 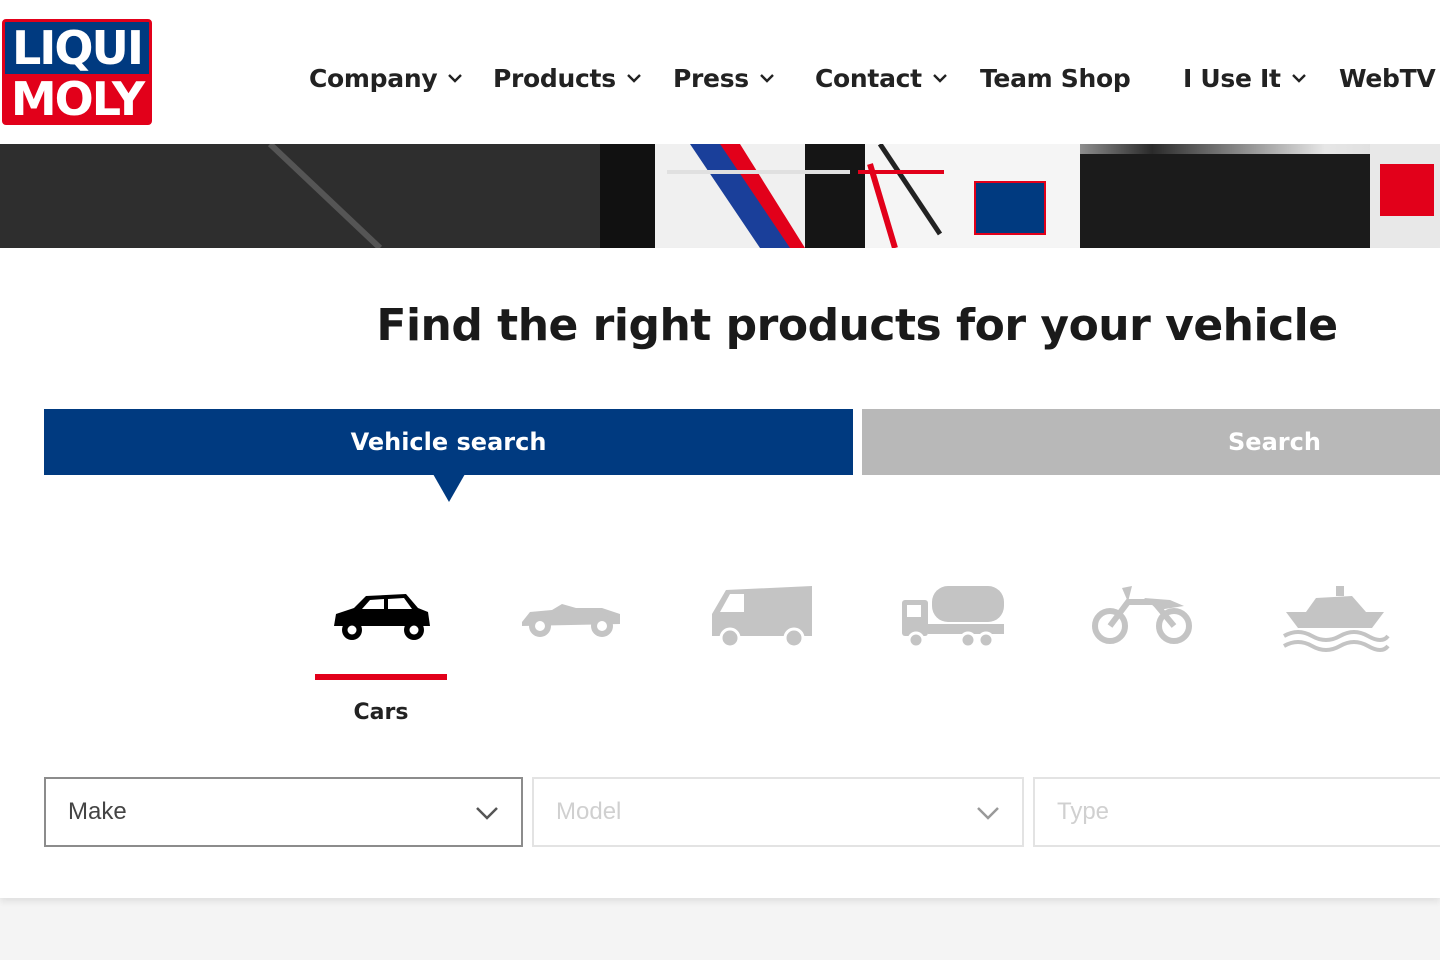 I want to click on model-select-placeholder: Model, so click(x=589, y=811).